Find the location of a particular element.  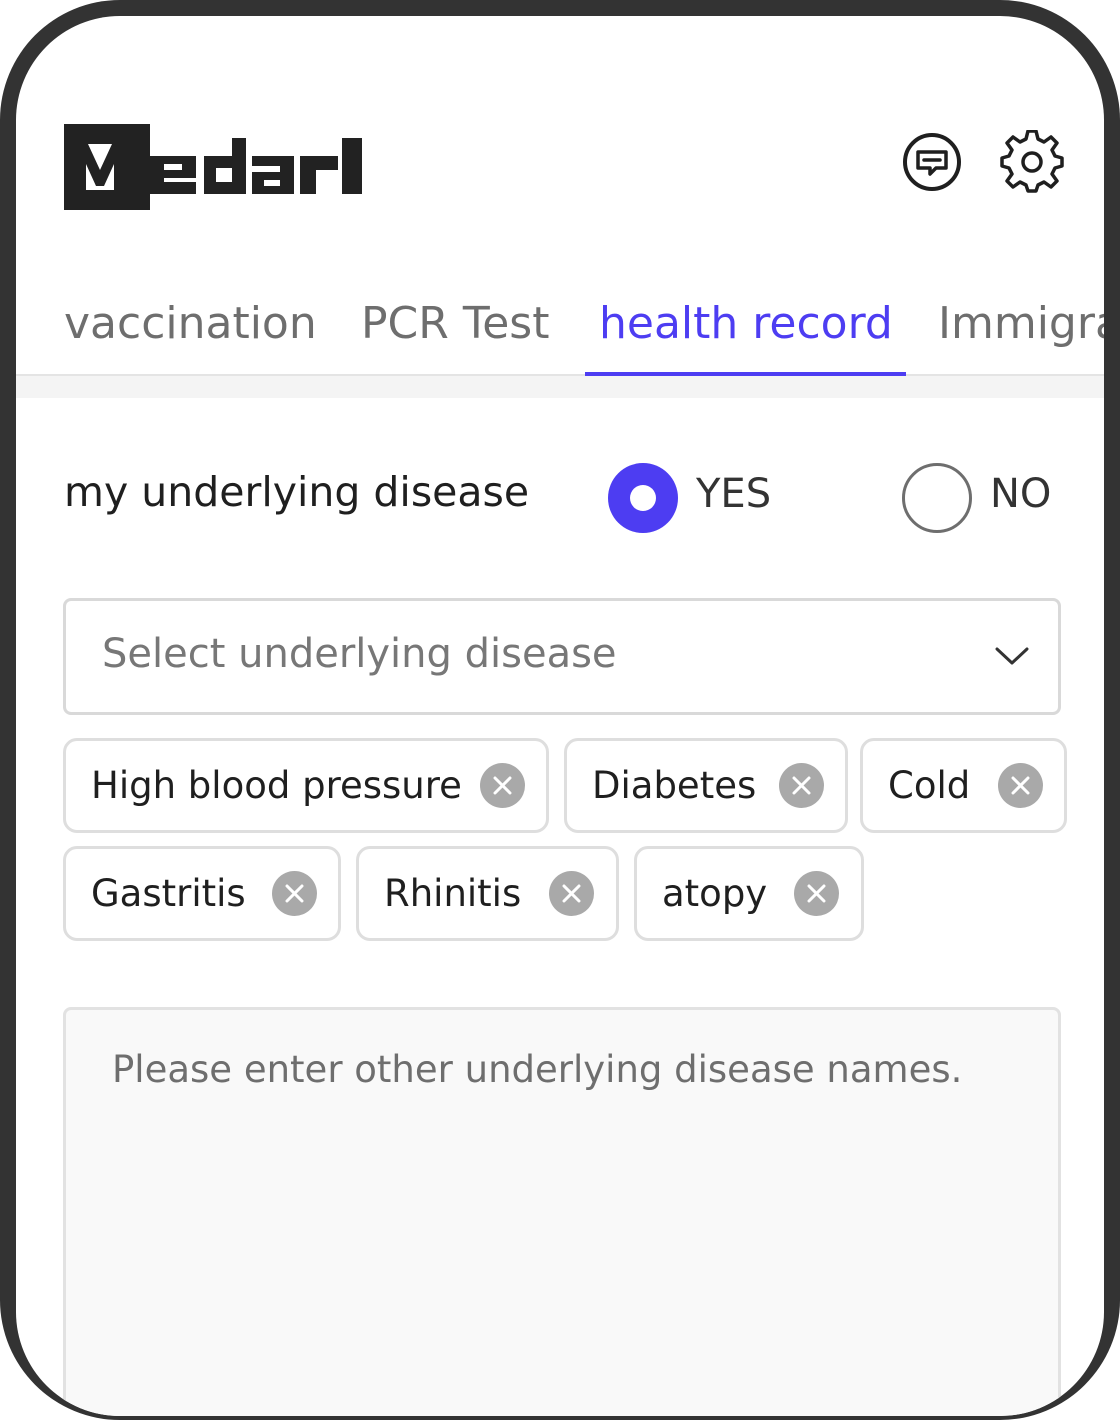

settings-button is located at coordinates (1032, 161).